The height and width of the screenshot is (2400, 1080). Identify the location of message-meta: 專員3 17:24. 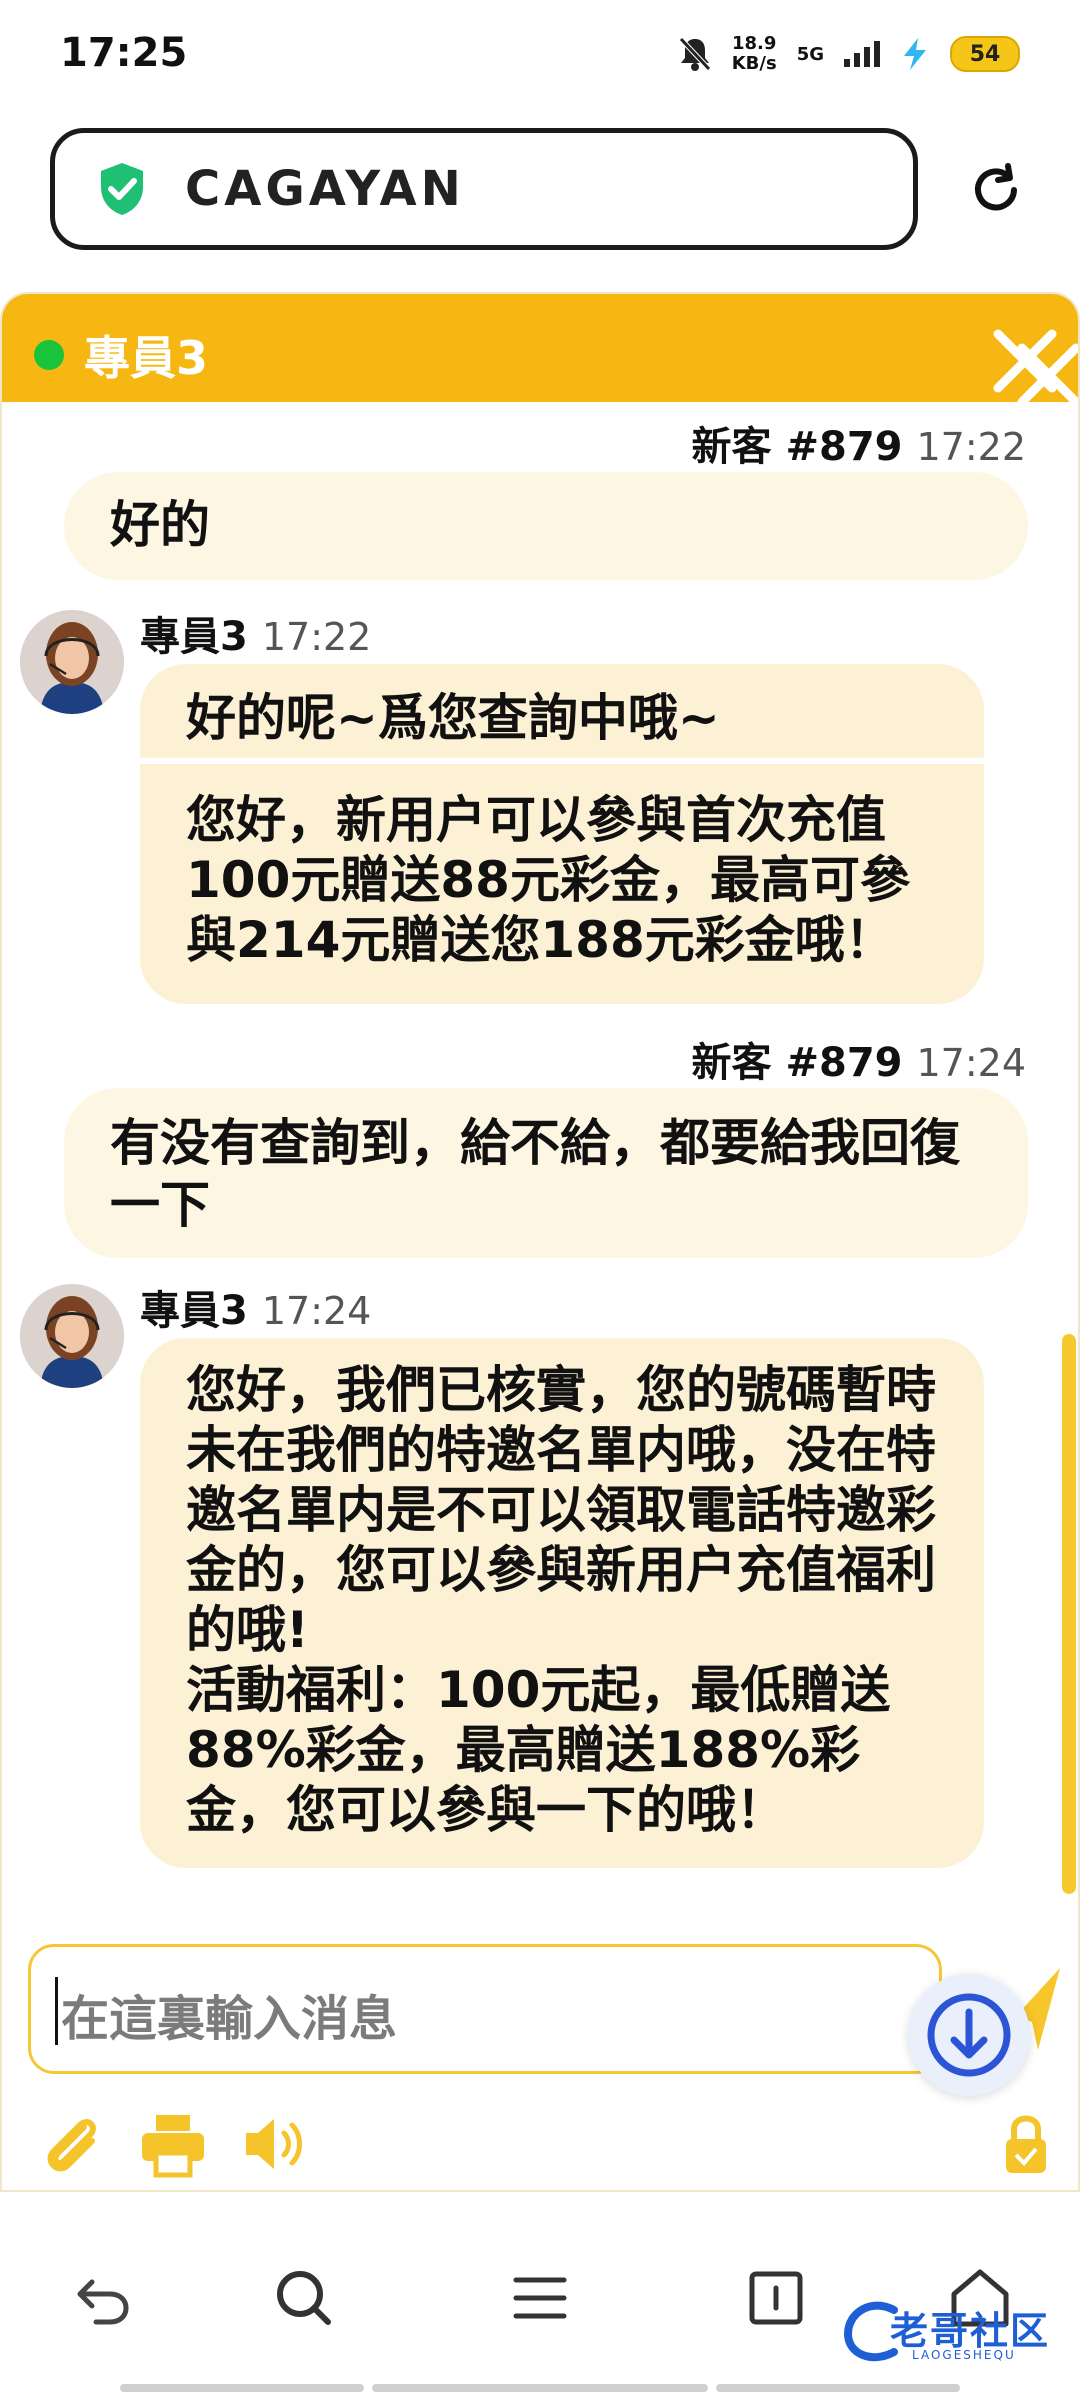
(255, 1307).